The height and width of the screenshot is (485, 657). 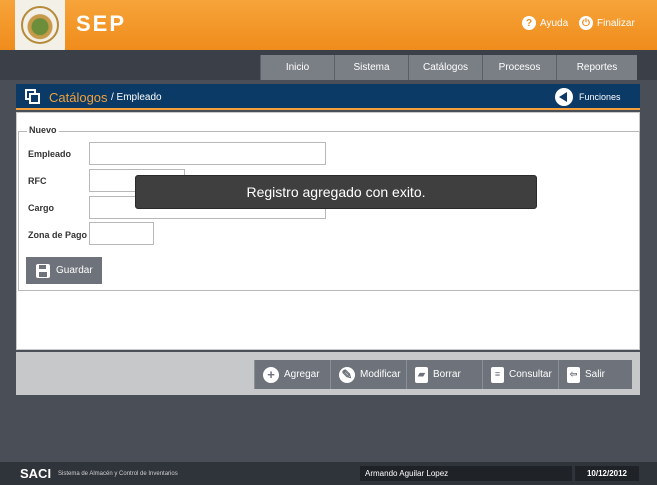 What do you see at coordinates (58, 235) in the screenshot?
I see `zona-pago-label: Zona de Pago` at bounding box center [58, 235].